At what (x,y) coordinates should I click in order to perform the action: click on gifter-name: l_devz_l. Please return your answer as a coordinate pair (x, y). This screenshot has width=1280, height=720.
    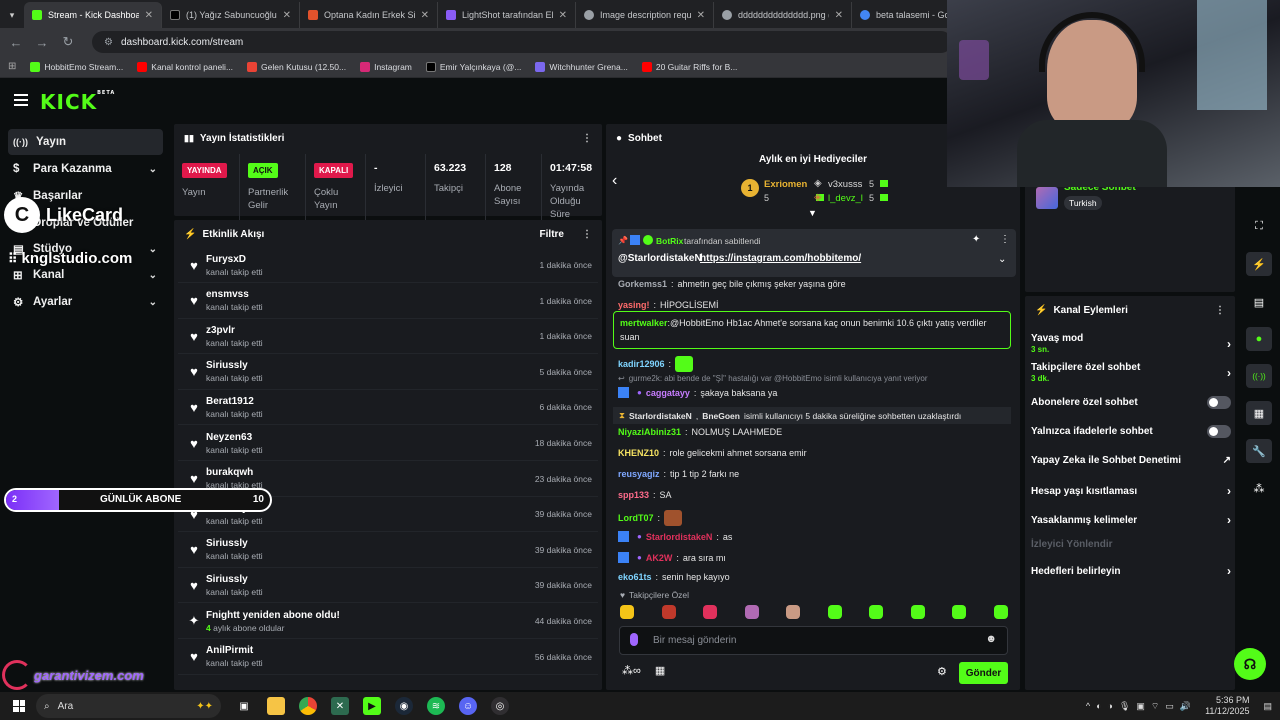
    Looking at the image, I should click on (845, 198).